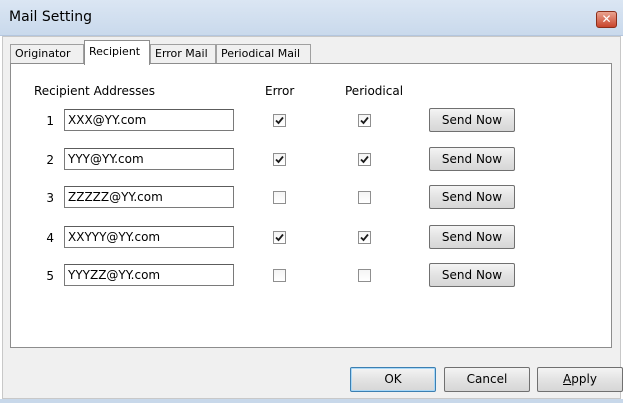 The height and width of the screenshot is (403, 623). I want to click on error-header: Error, so click(280, 91).